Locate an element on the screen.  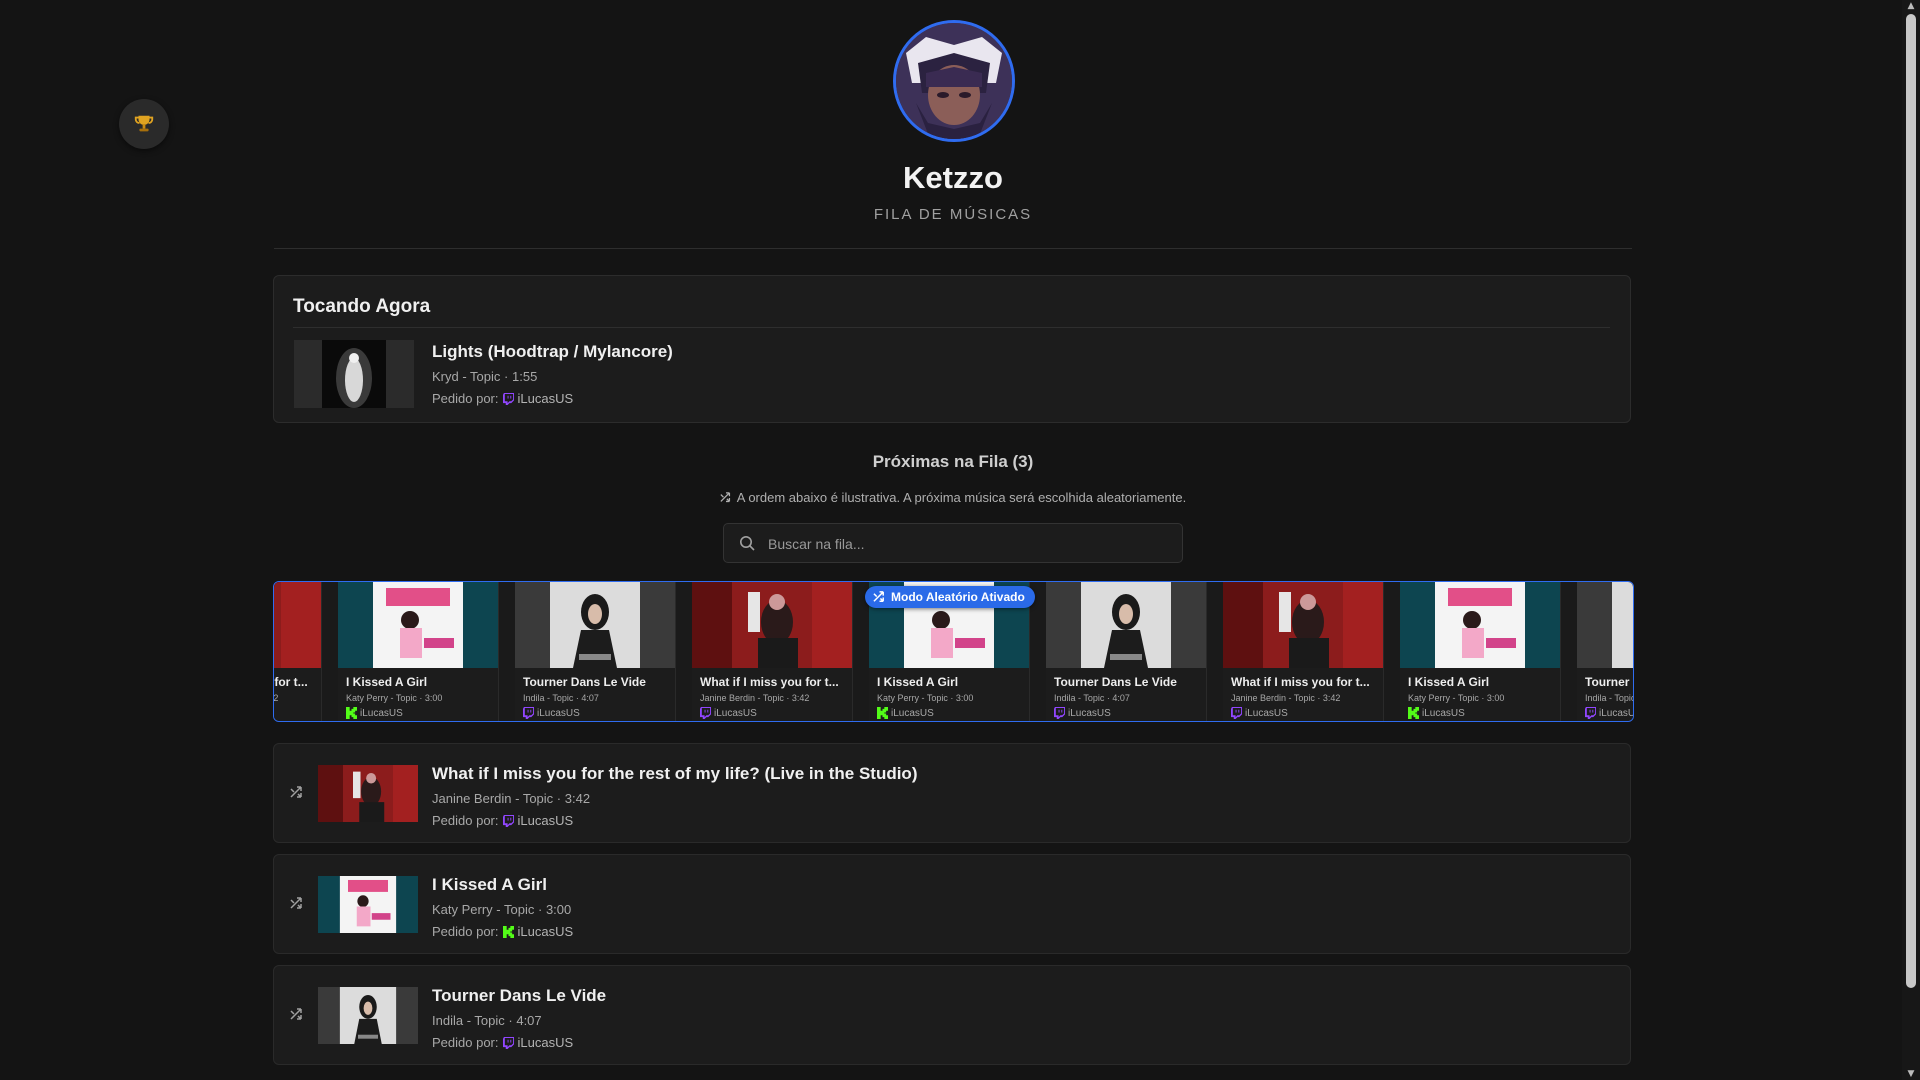
carousel-artist: Indila - Topic is located at coordinates (1609, 698).